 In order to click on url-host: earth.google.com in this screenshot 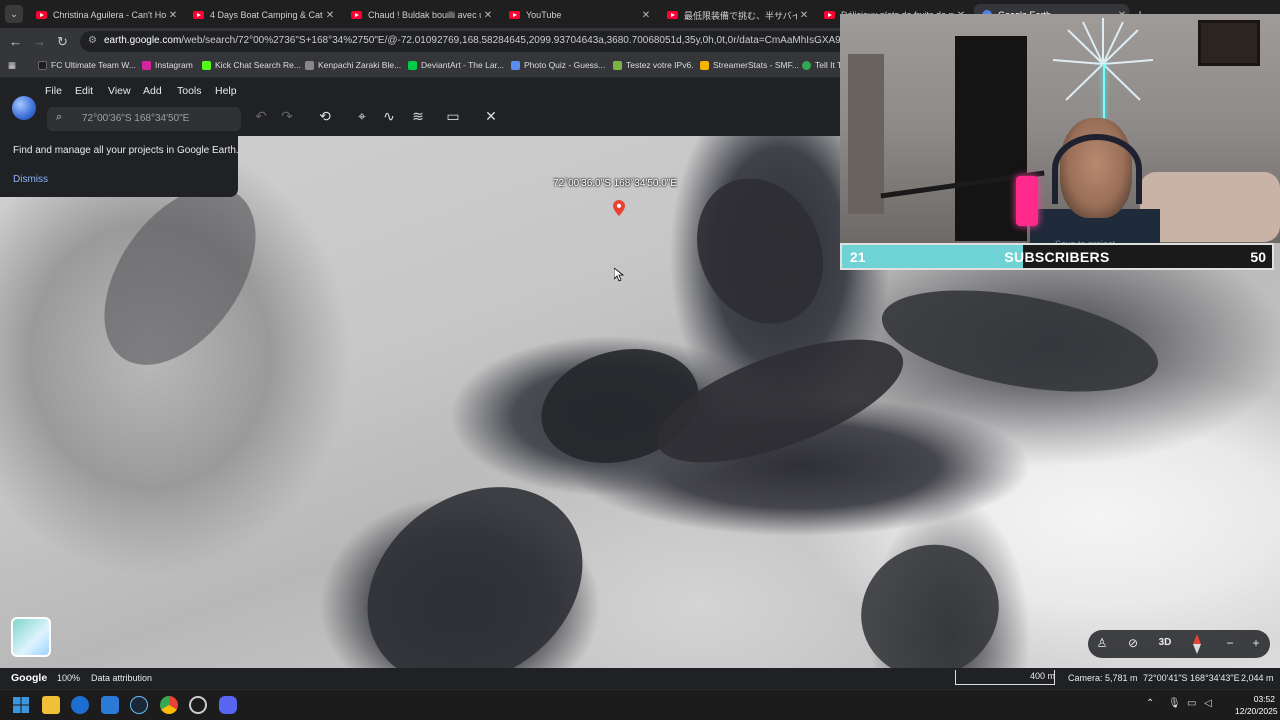, I will do `click(143, 40)`.